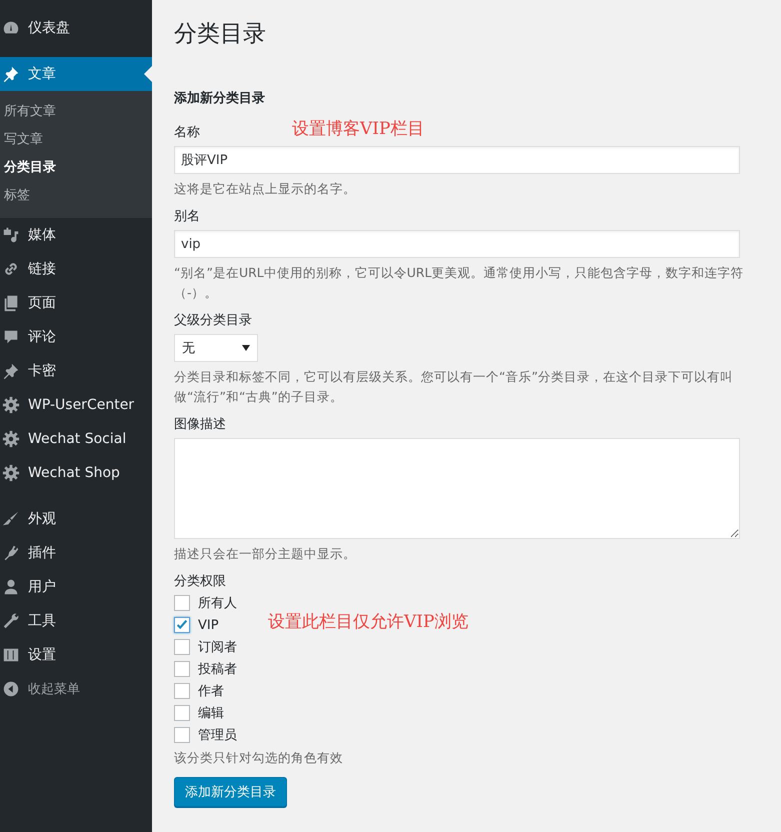 This screenshot has width=781, height=832. What do you see at coordinates (76, 439) in the screenshot?
I see `menu-item: Wechat Social` at bounding box center [76, 439].